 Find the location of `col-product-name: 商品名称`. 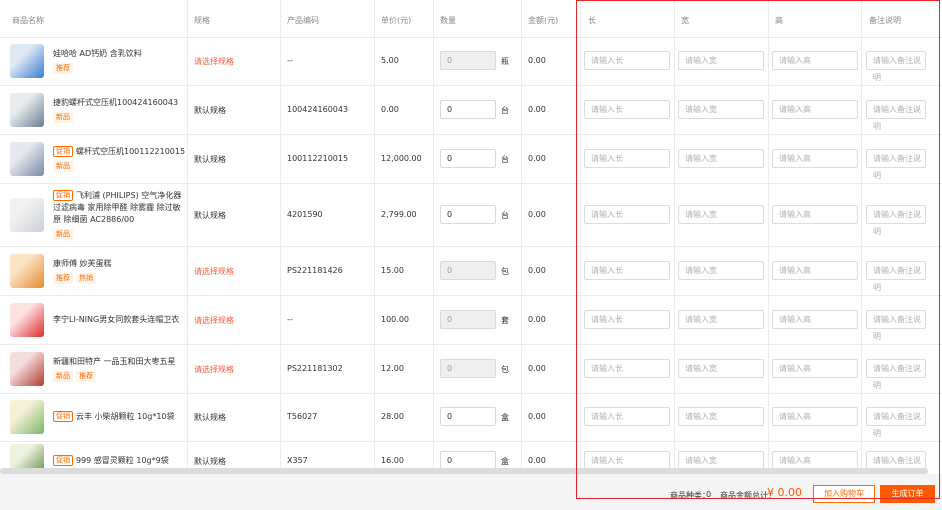

col-product-name: 商品名称 is located at coordinates (28, 20).